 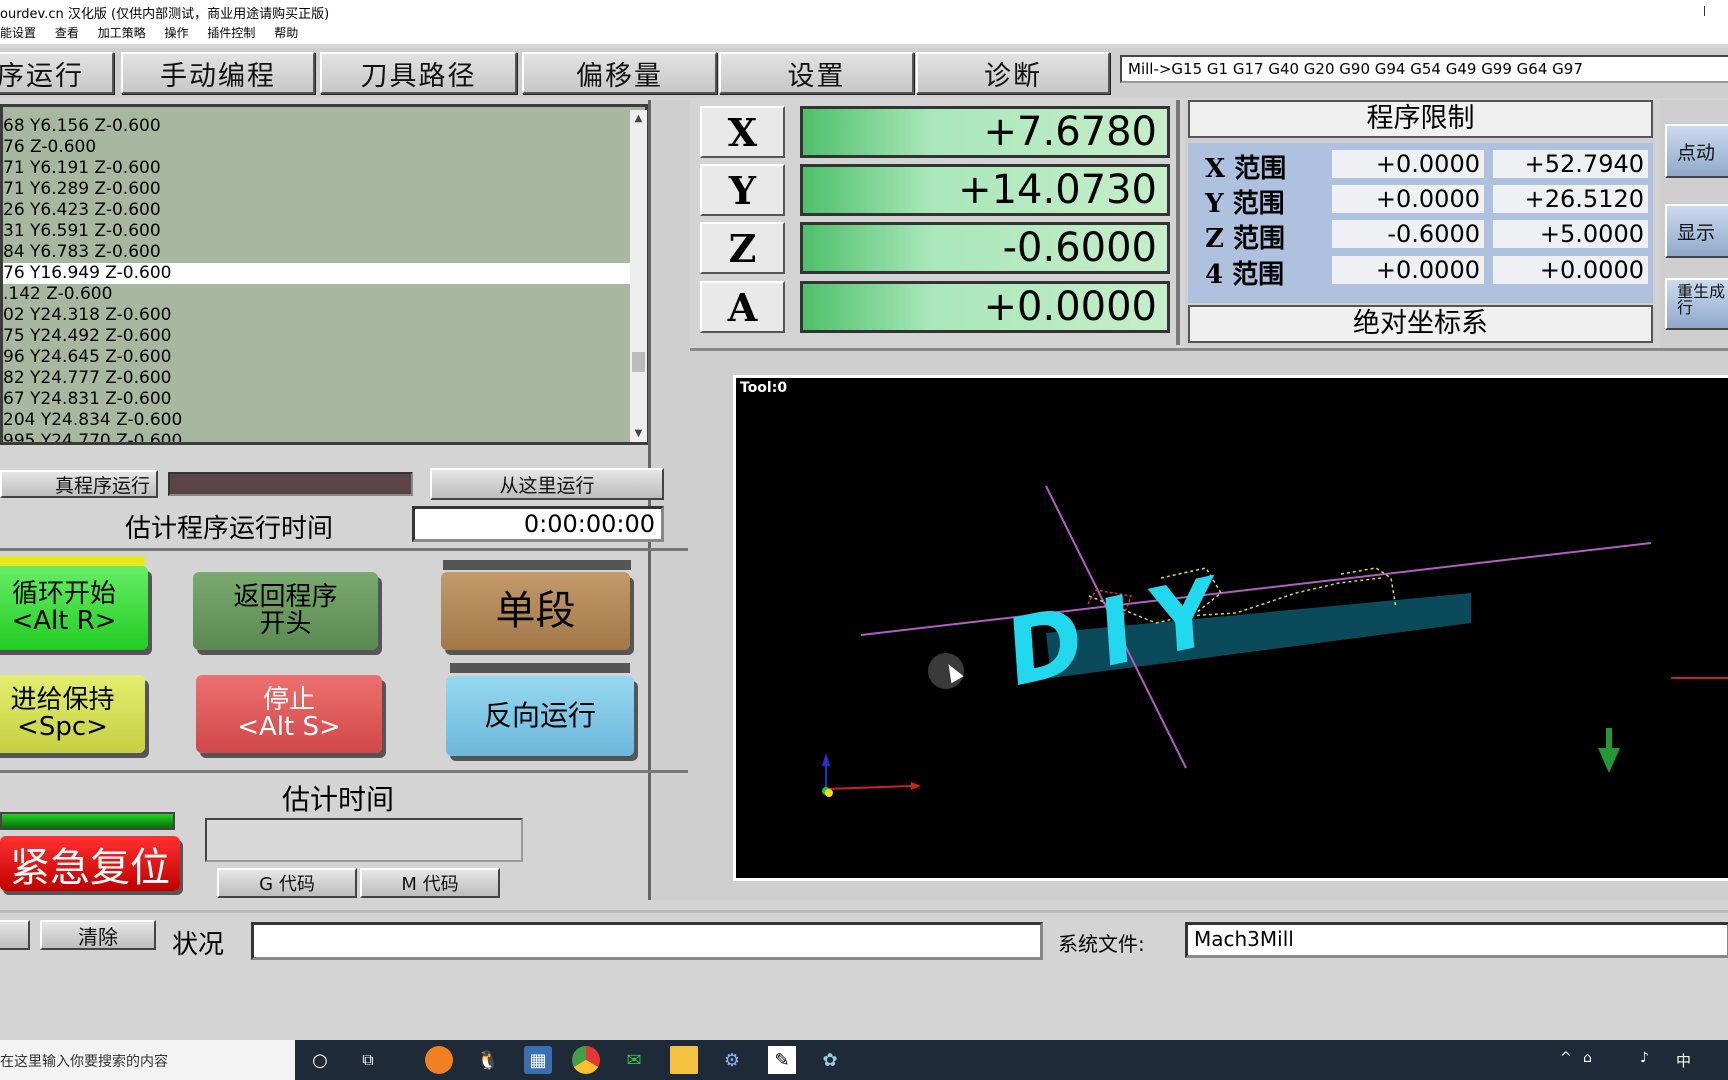 What do you see at coordinates (18, 33) in the screenshot?
I see `menu-item-config: 能设置` at bounding box center [18, 33].